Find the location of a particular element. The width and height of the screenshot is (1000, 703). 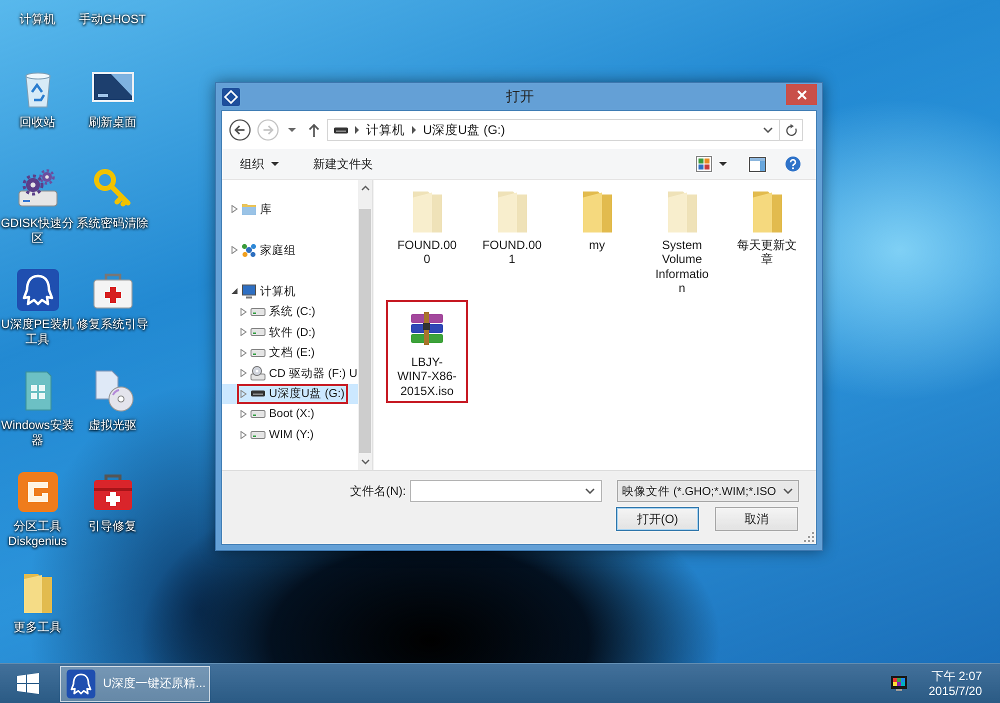

scroll-down-icon is located at coordinates (365, 462).